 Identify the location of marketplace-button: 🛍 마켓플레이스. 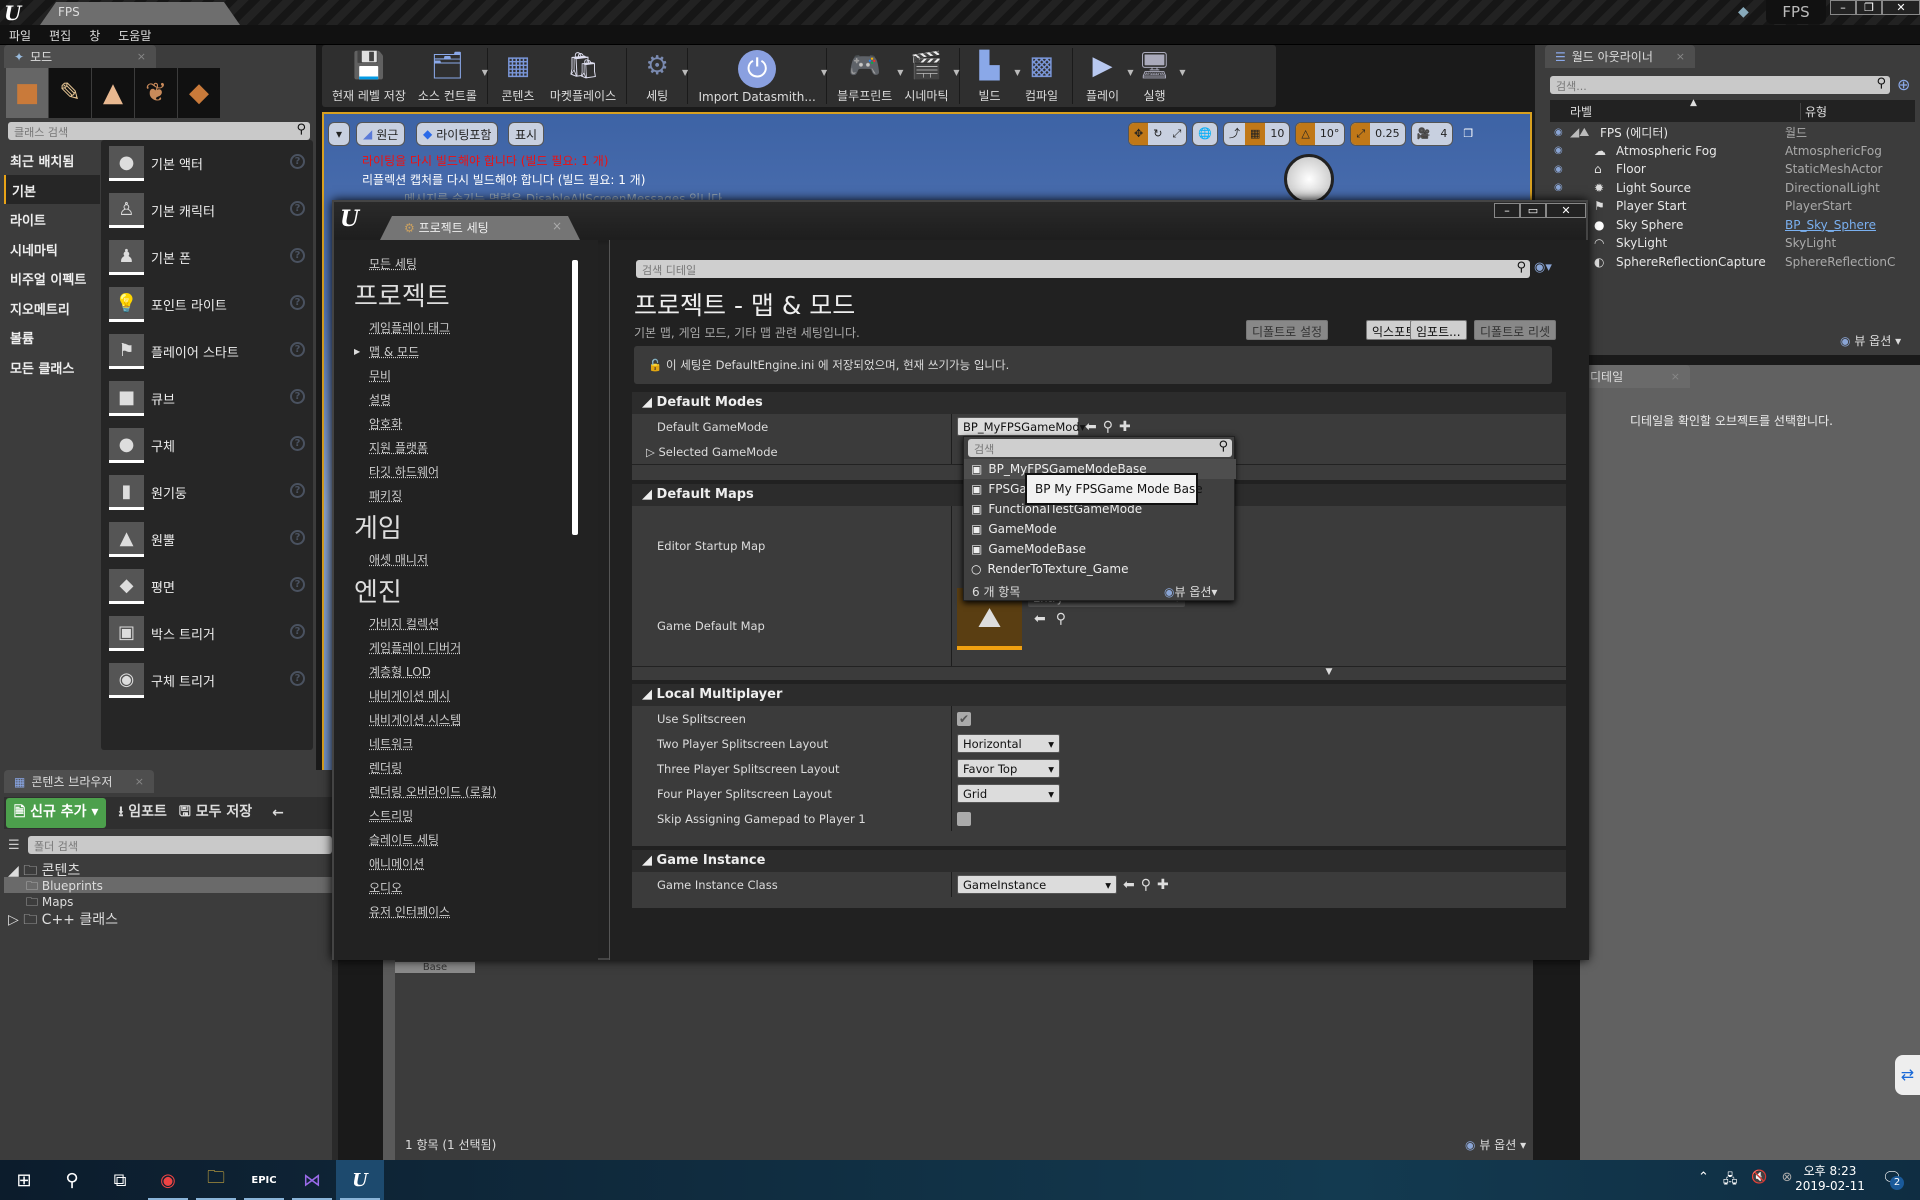
(583, 76).